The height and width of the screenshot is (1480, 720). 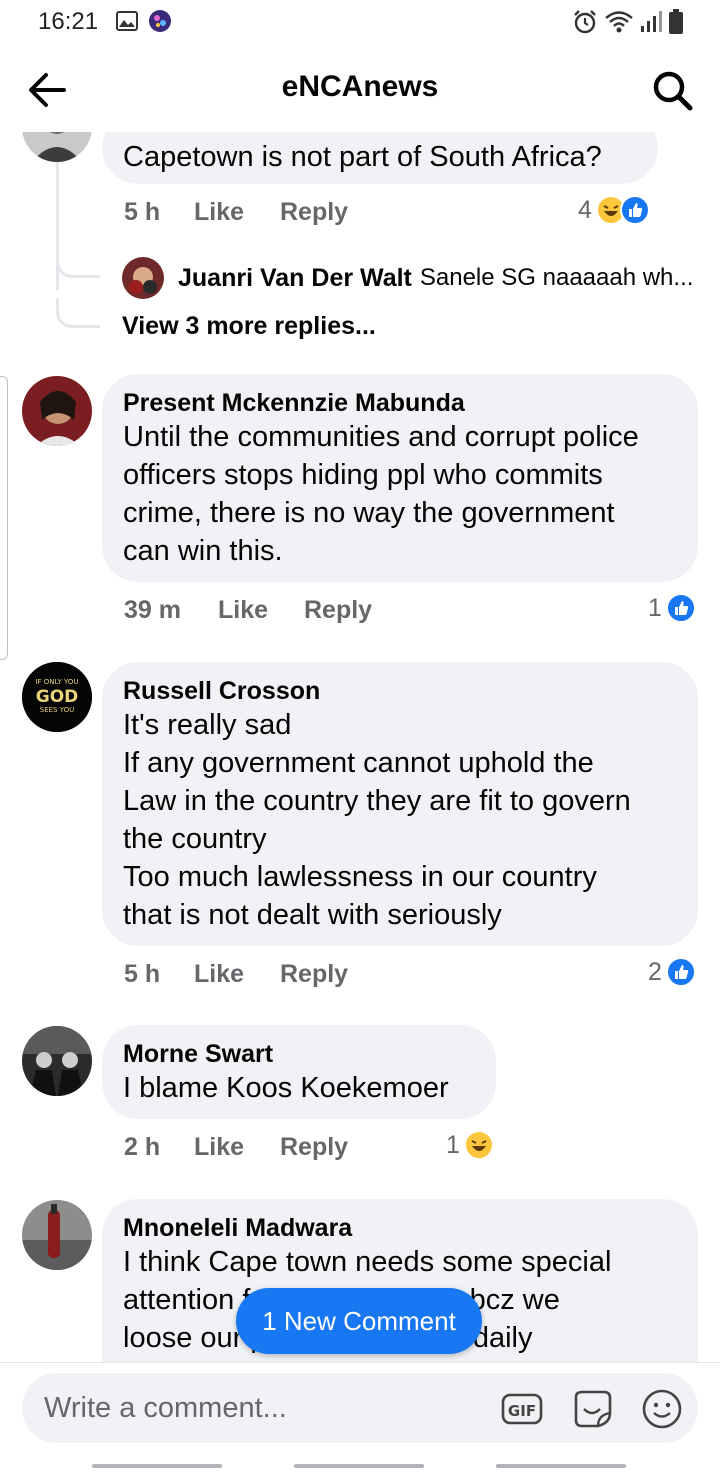 What do you see at coordinates (478, 1145) in the screenshot?
I see `haha-reaction-icon` at bounding box center [478, 1145].